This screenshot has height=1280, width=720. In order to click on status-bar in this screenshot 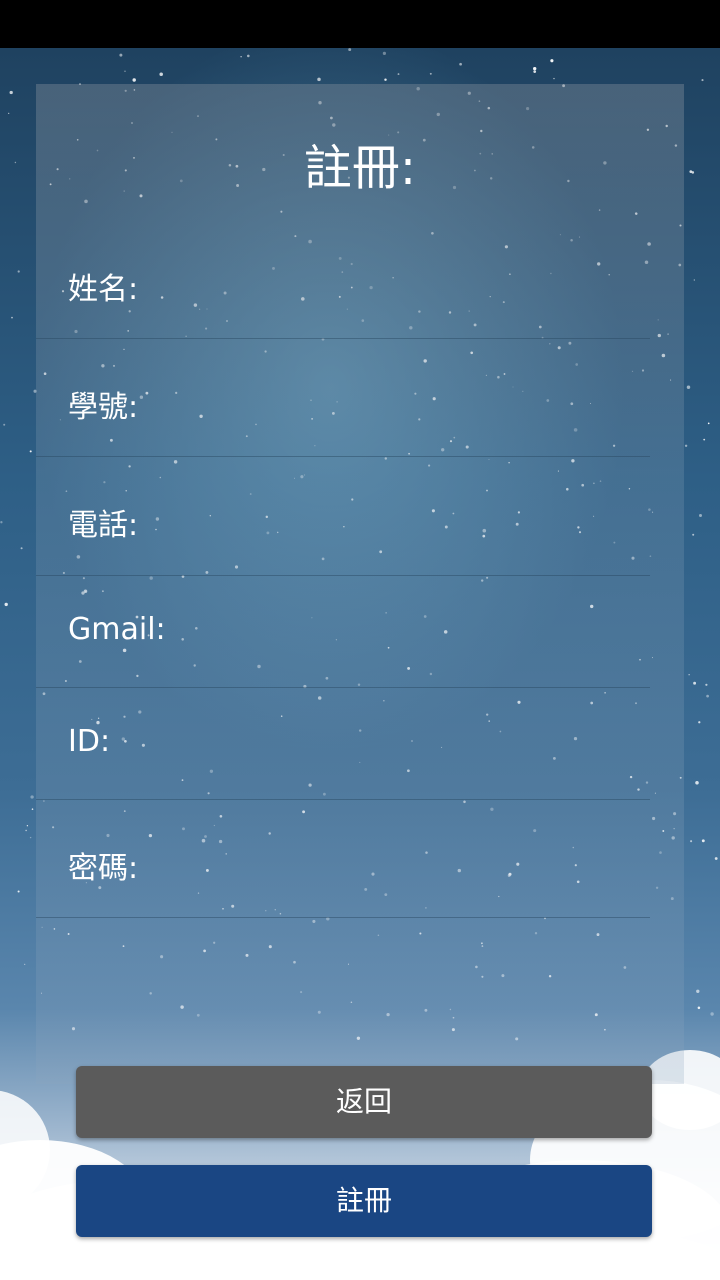, I will do `click(360, 24)`.